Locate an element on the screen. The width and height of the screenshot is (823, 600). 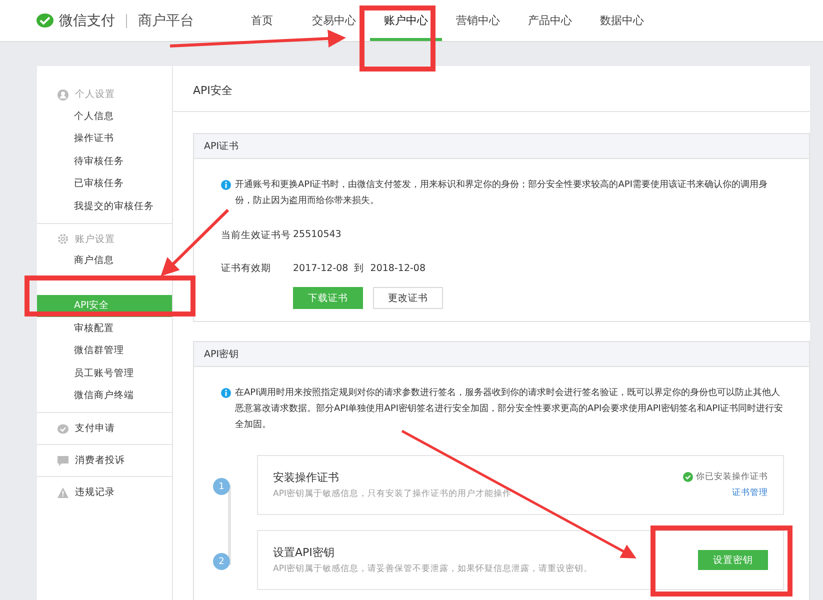
notice-text: 开通账号和更换API证书时，由微信支付签发，用来标识和界定你的身份；部分安全性要求较高的API需要使用该证书来确认你的调用身份，防止因为盗用而给你带来损失。 is located at coordinates (501, 193).